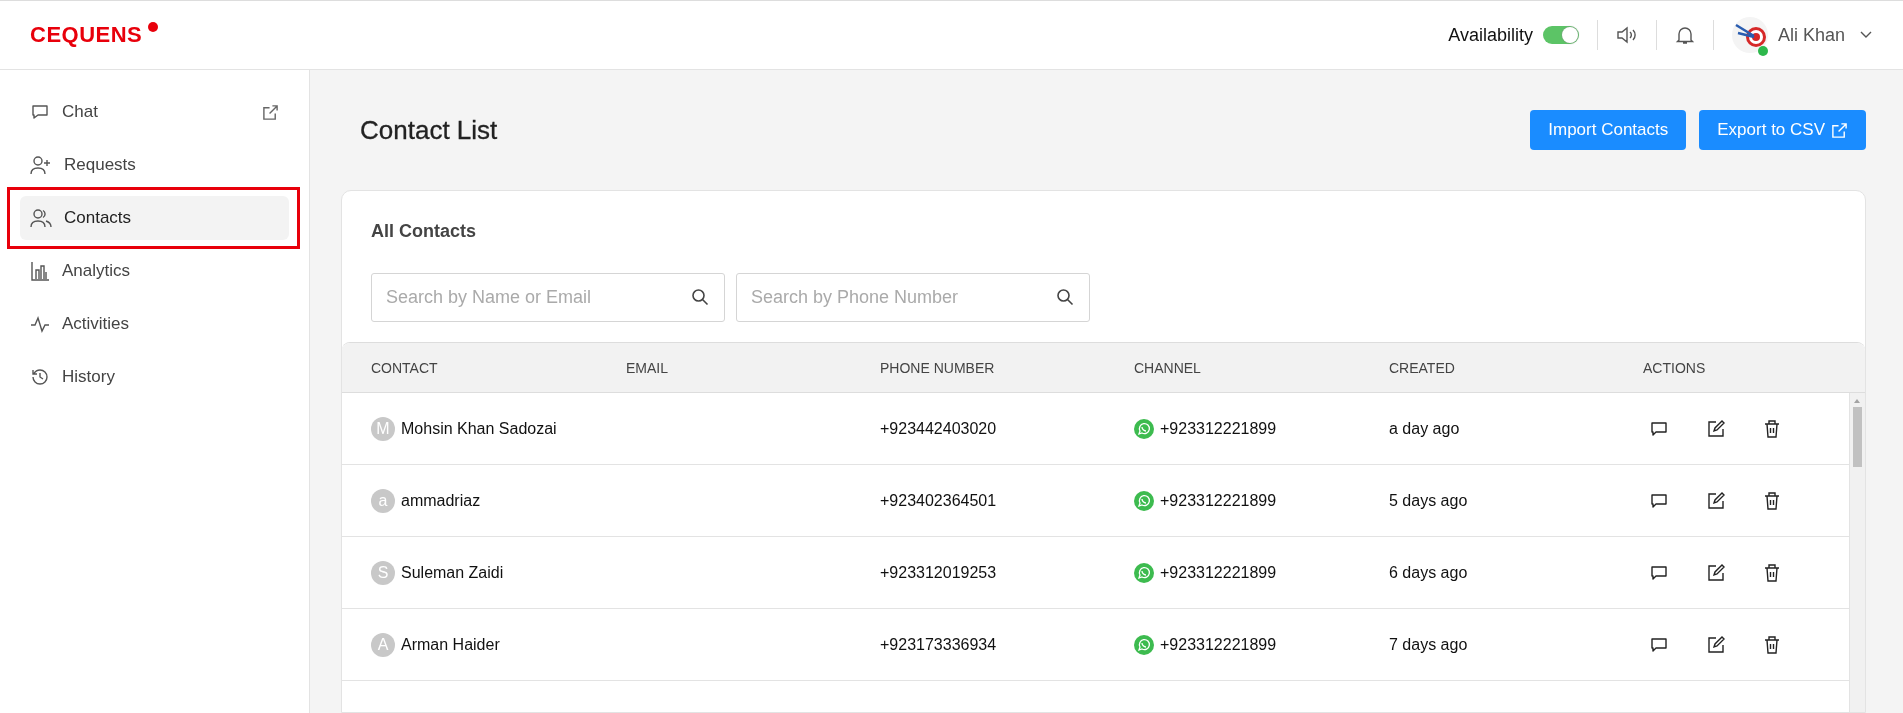 The height and width of the screenshot is (713, 1903). Describe the element at coordinates (450, 644) in the screenshot. I see `contact-name: Arman Haider` at that location.